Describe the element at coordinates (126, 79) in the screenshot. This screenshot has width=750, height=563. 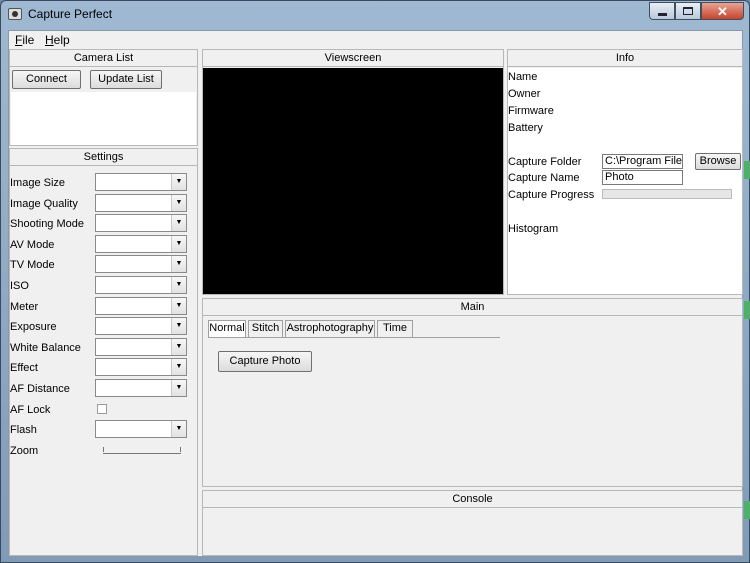
I see `update-list-button: Update List` at that location.